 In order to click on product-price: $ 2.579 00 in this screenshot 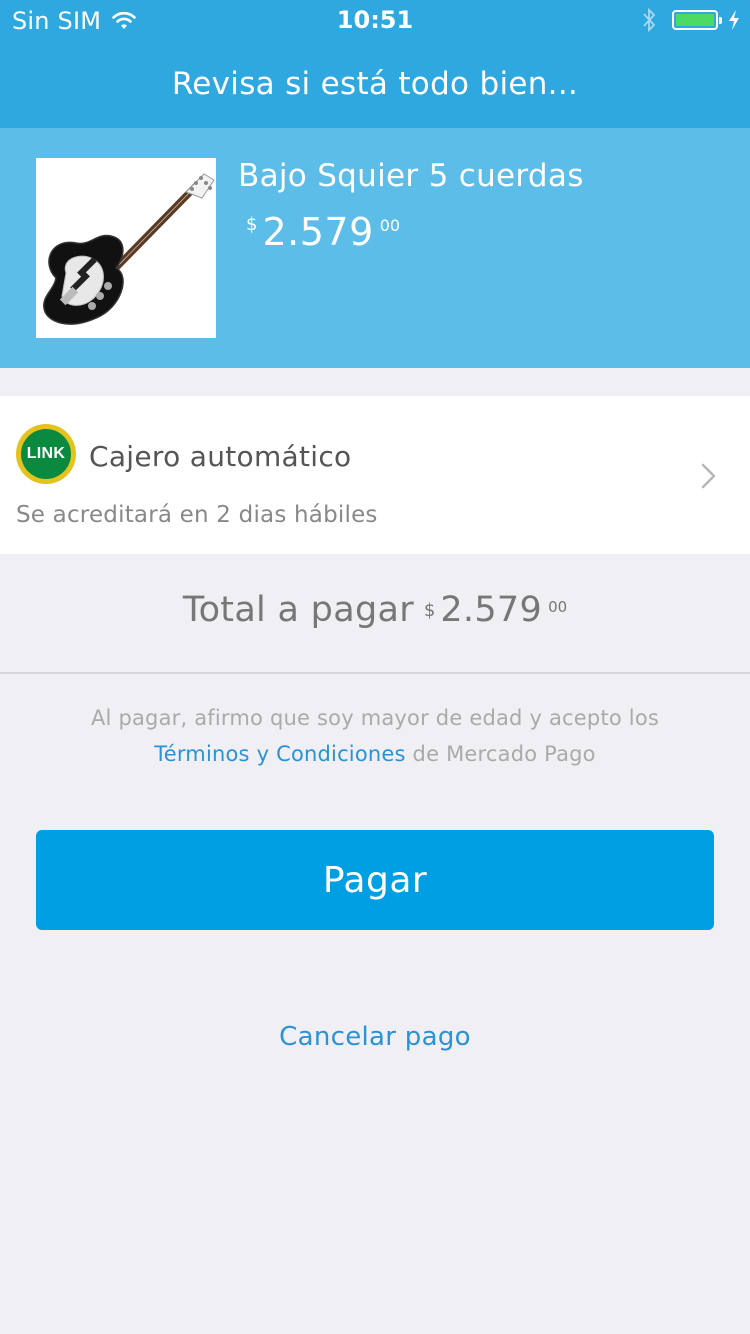, I will do `click(323, 232)`.